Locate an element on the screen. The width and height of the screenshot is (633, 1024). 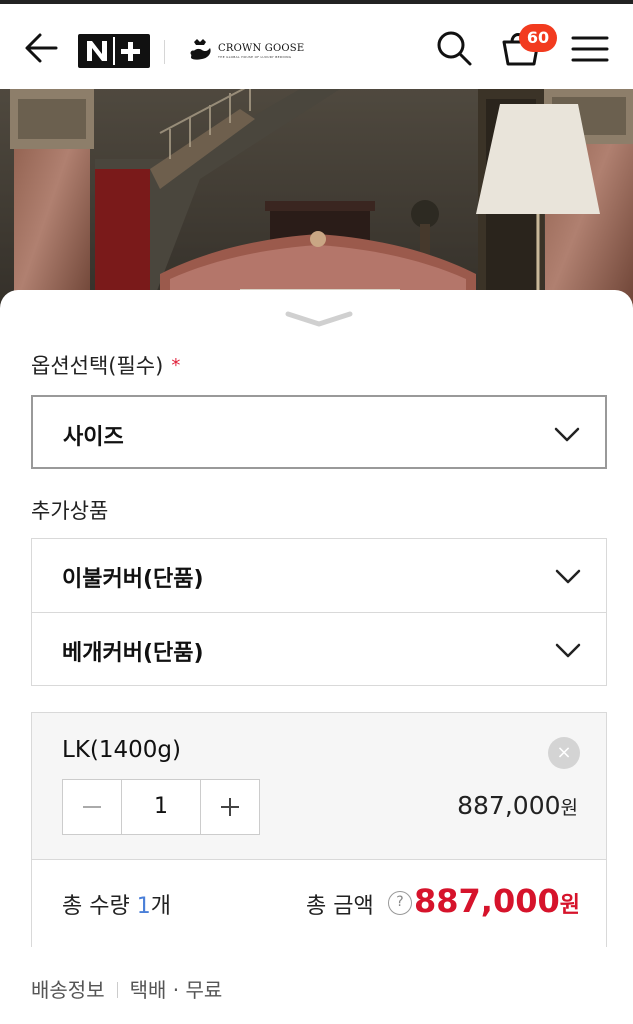
total-price-label: 총 금액 is located at coordinates (340, 906).